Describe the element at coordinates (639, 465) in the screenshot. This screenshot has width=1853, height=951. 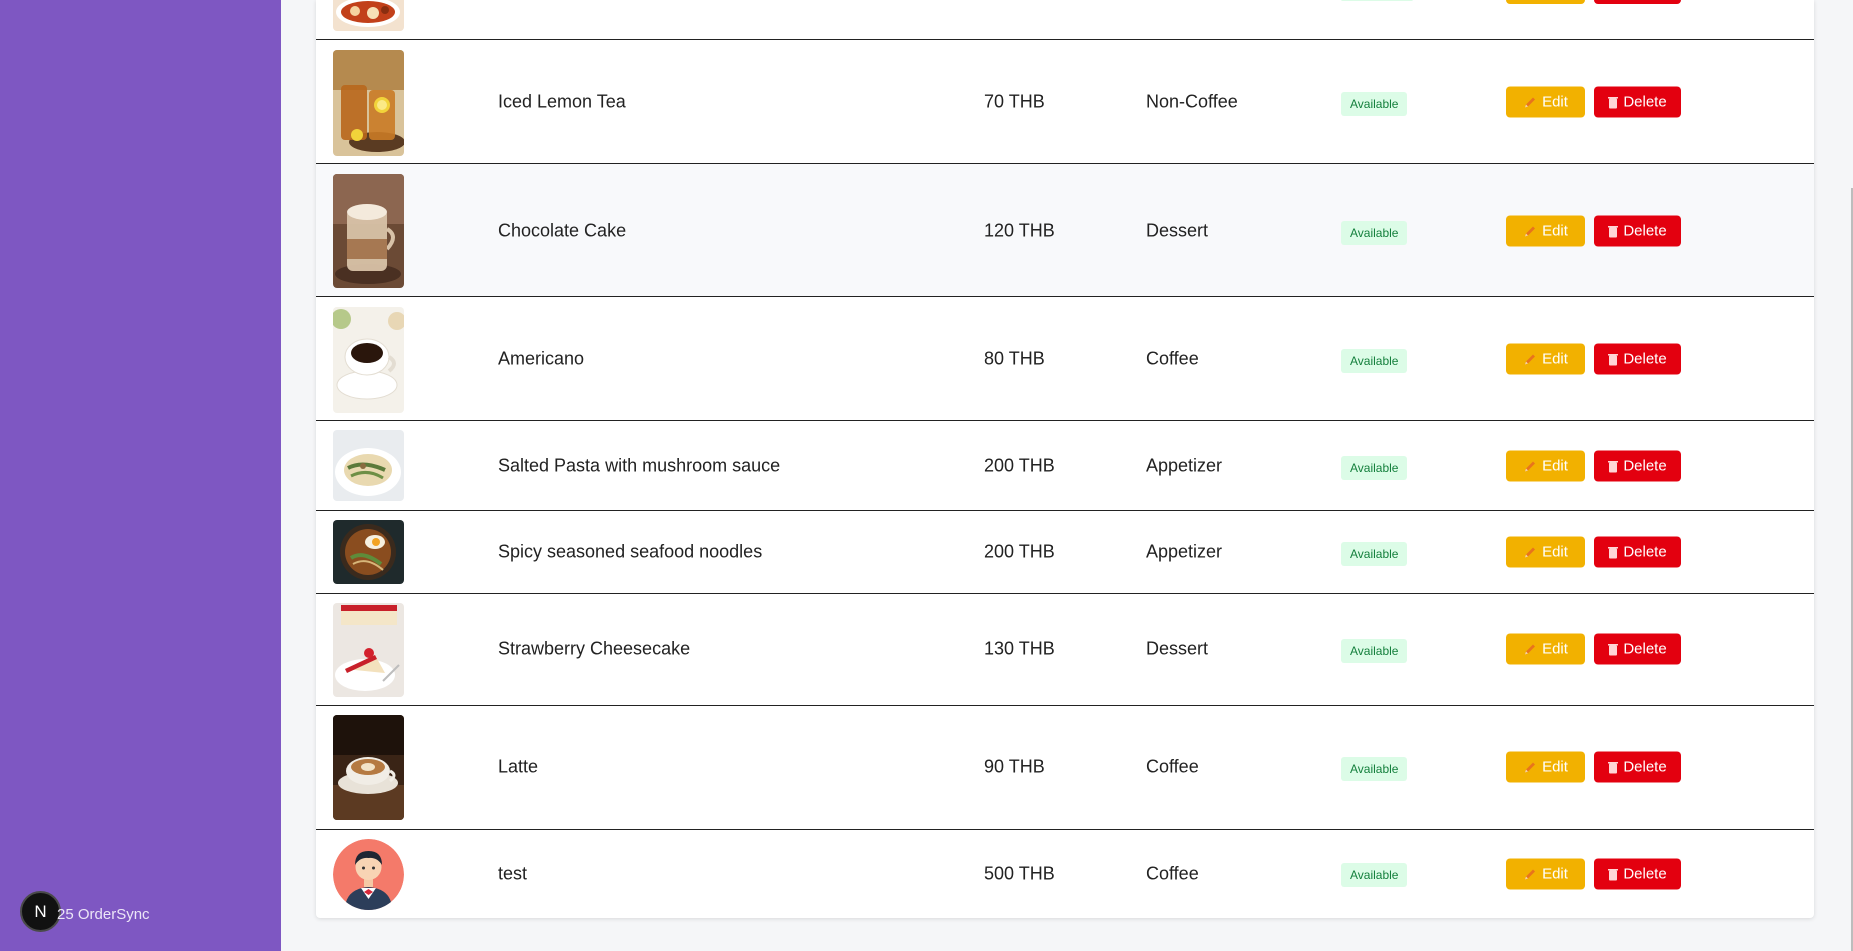
I see `item-name: Salted Pasta with mushroom sauce` at that location.